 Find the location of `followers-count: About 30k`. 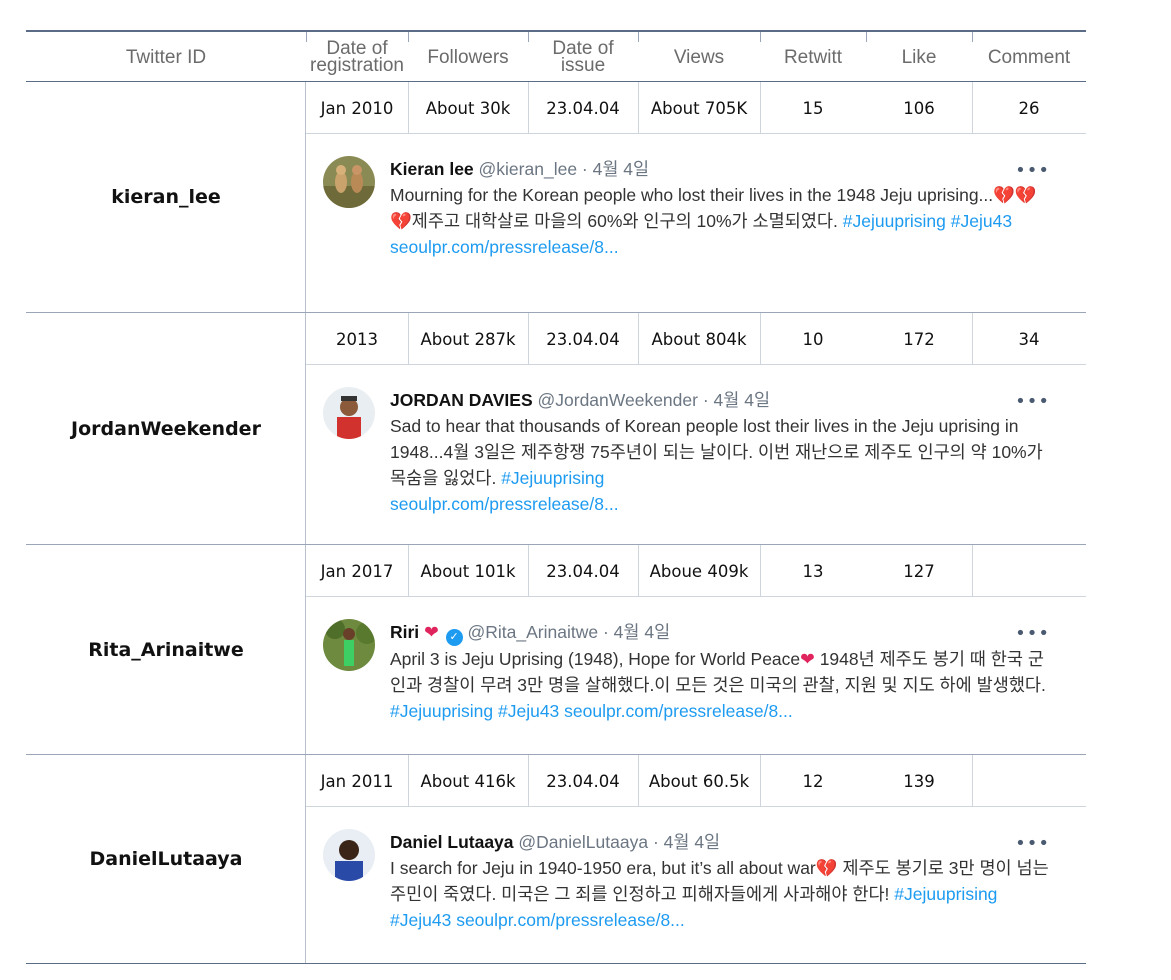

followers-count: About 30k is located at coordinates (468, 108).